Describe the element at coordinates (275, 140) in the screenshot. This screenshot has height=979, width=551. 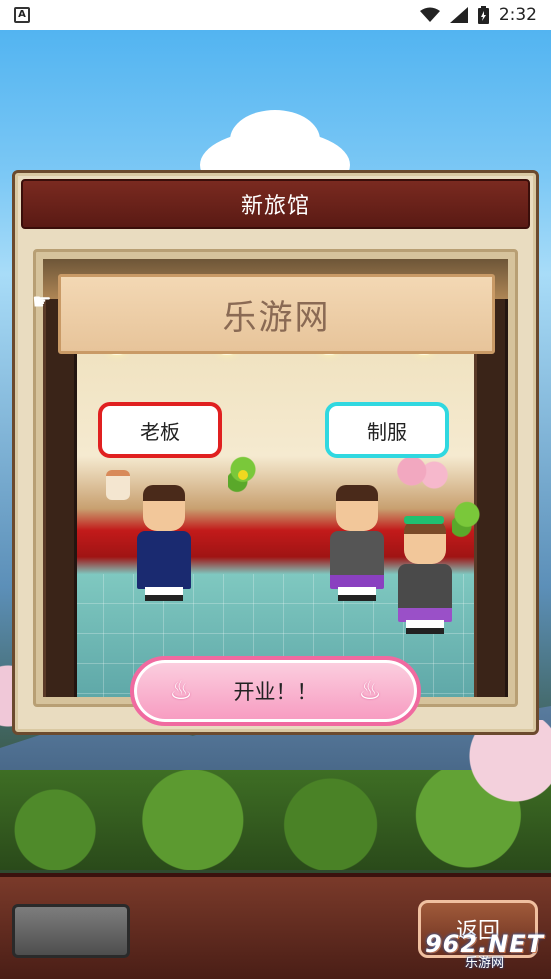
I see `cloud` at that location.